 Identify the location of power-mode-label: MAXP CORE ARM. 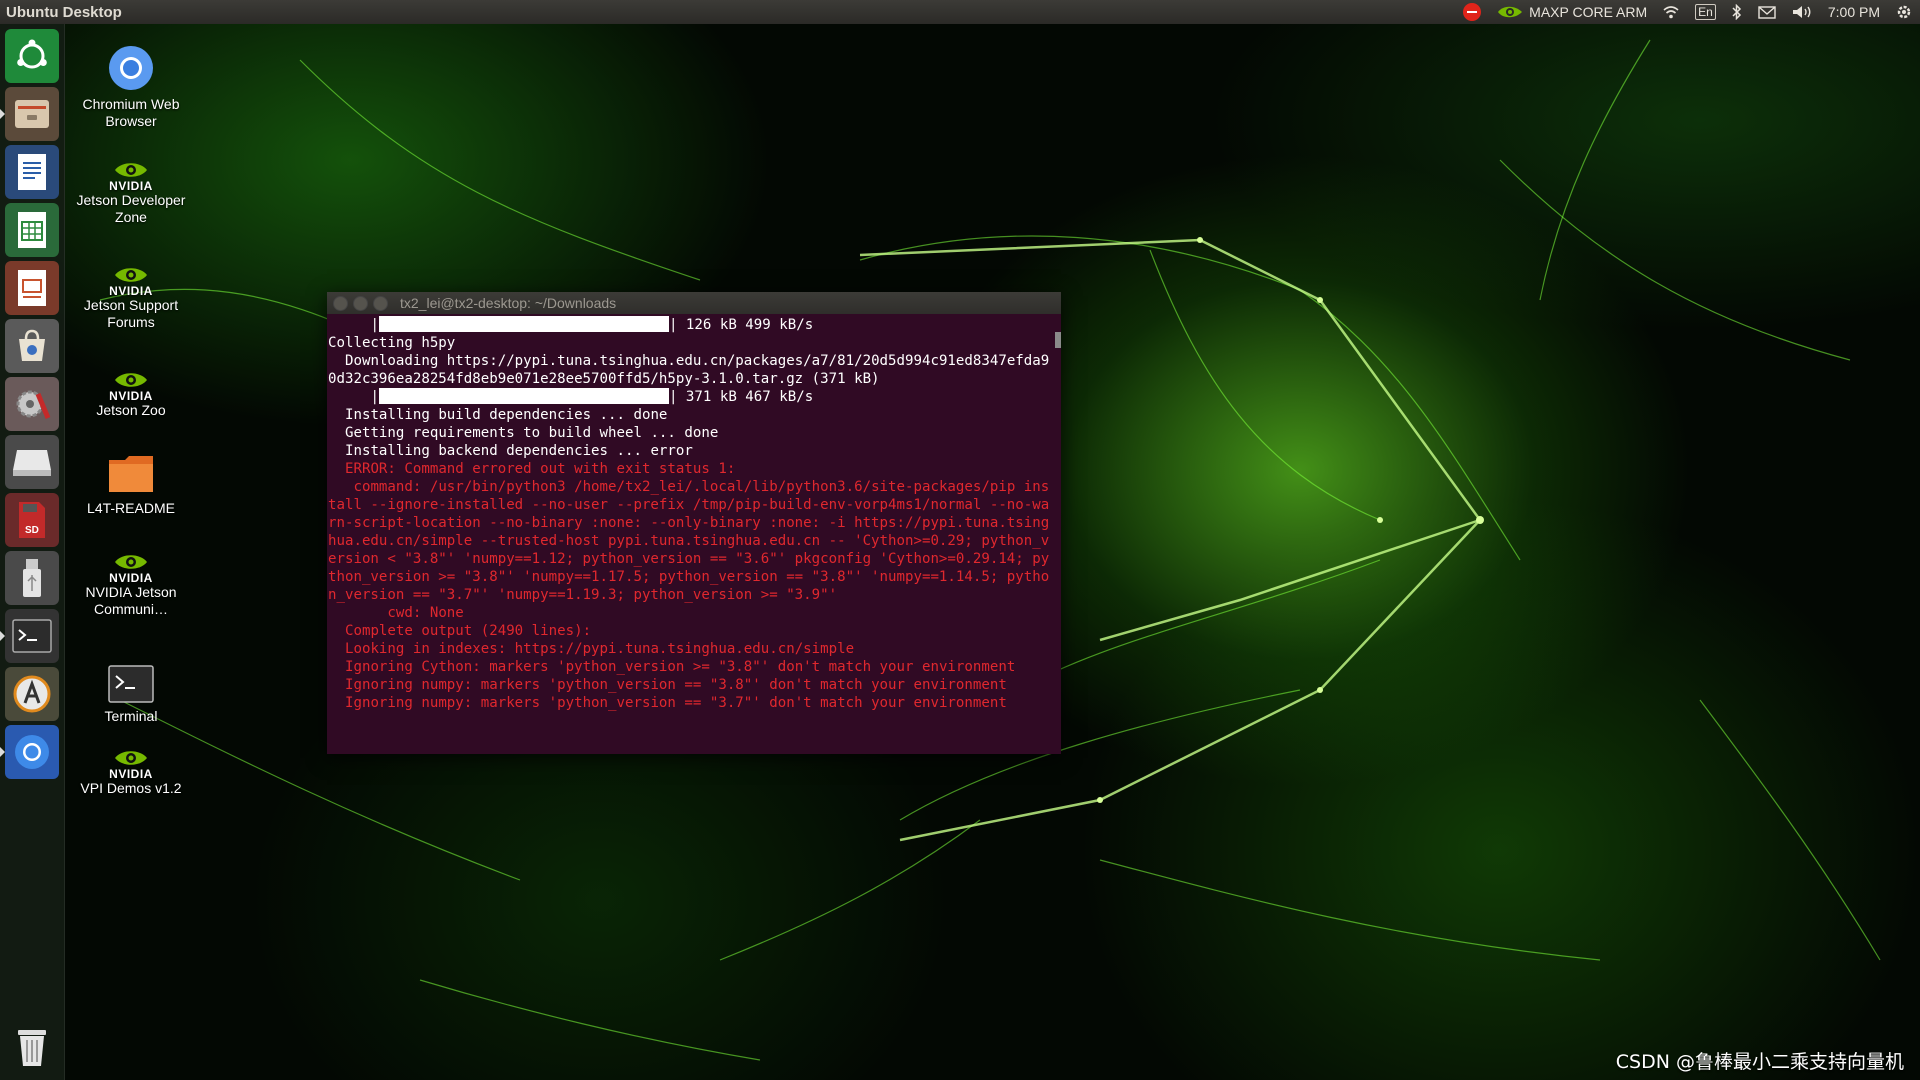
(1588, 12).